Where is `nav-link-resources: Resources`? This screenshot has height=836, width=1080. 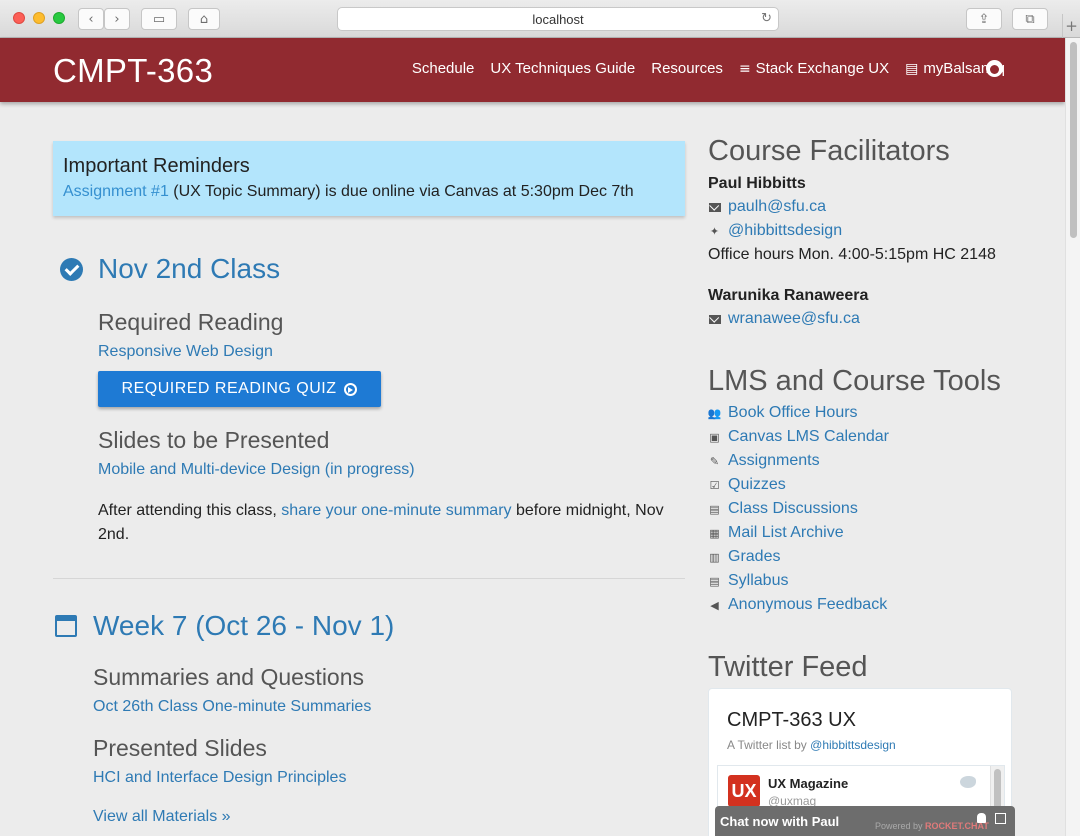 nav-link-resources: Resources is located at coordinates (687, 68).